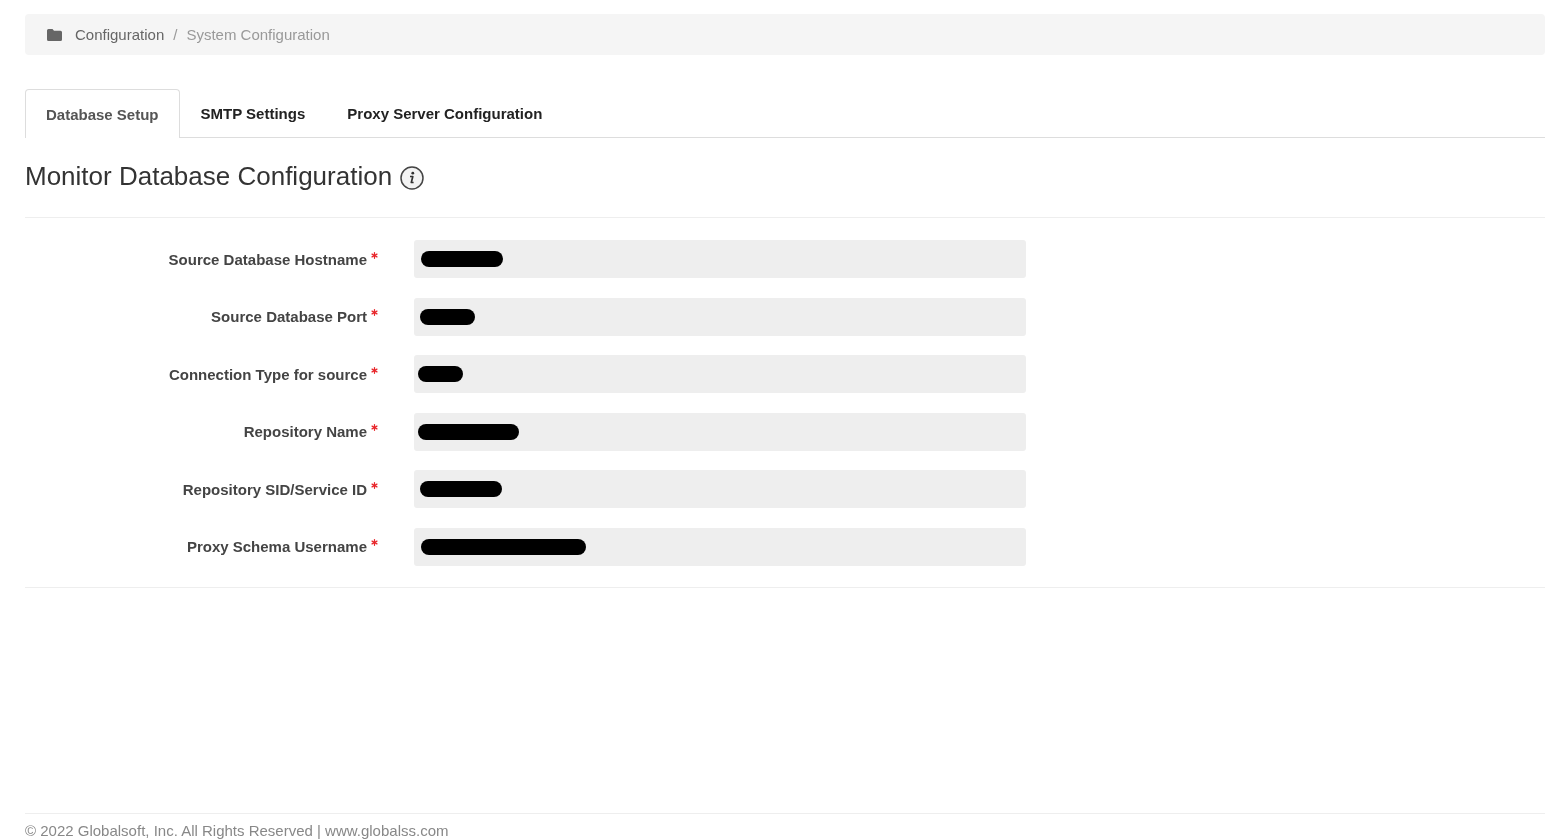 This screenshot has height=840, width=1565. What do you see at coordinates (445, 113) in the screenshot?
I see `tab: Proxy Server Configuration` at bounding box center [445, 113].